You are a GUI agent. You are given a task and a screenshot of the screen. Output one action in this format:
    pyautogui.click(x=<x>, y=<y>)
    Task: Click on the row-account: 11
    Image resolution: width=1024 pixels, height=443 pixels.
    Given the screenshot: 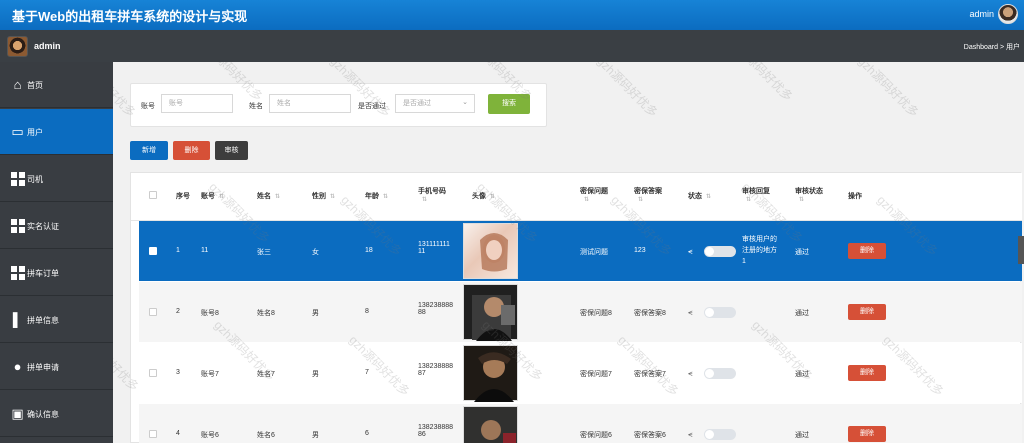 What is the action you would take?
    pyautogui.click(x=205, y=250)
    